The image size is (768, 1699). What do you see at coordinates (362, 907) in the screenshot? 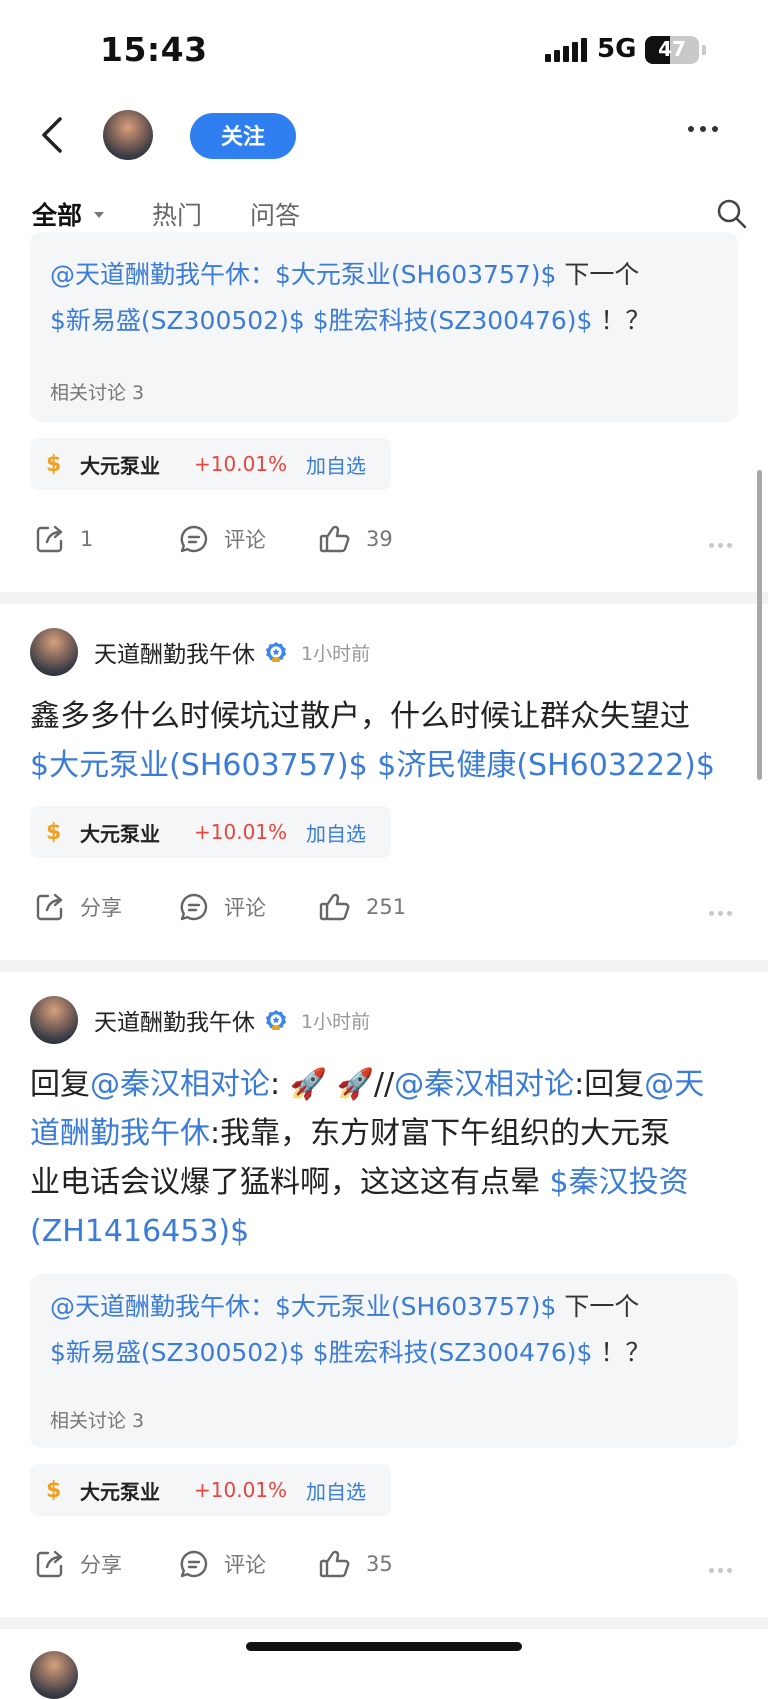
I see `like-button: 251` at bounding box center [362, 907].